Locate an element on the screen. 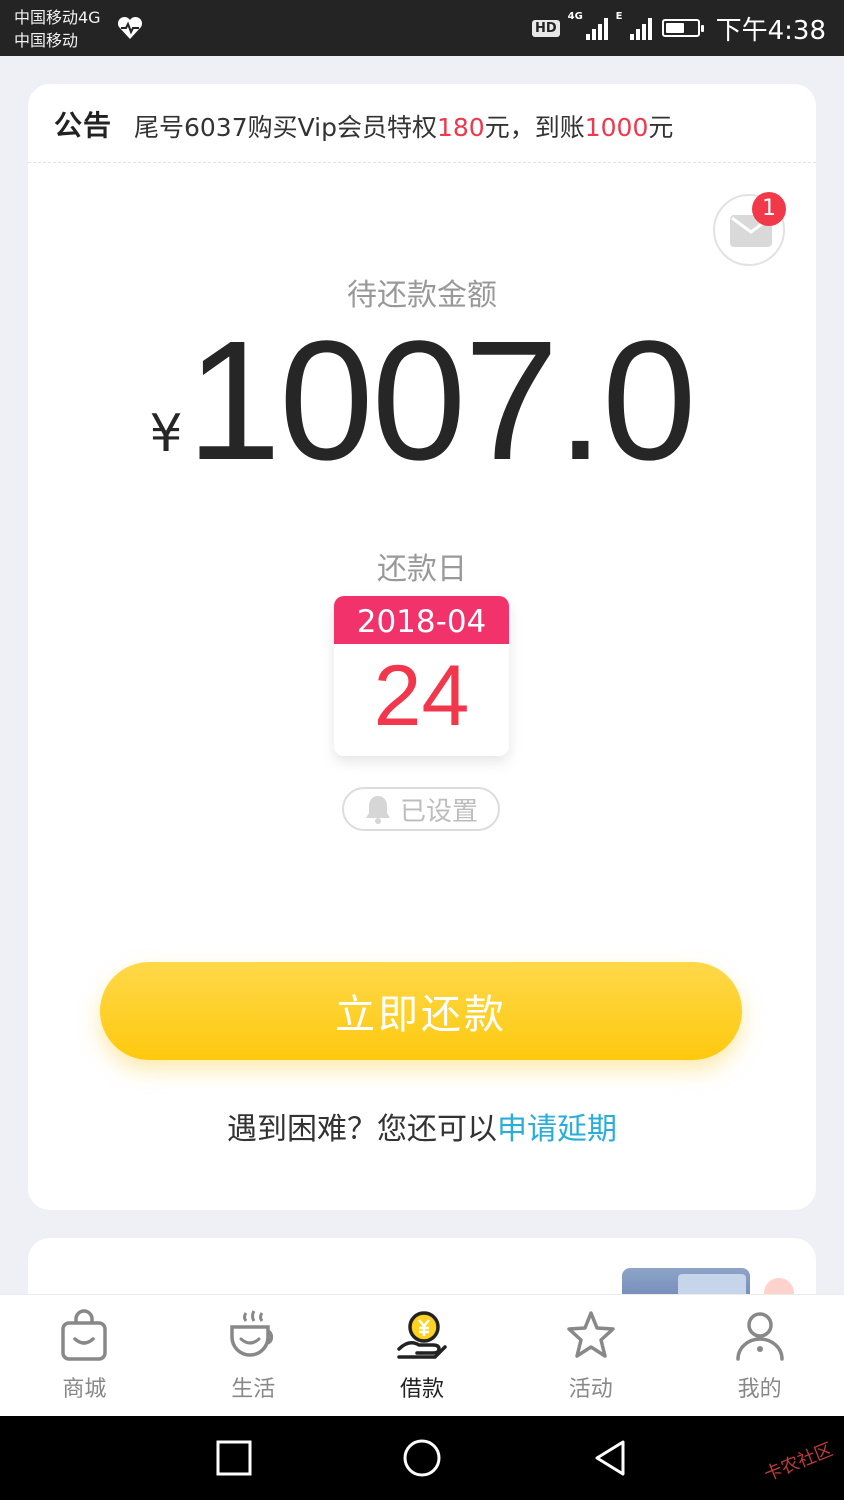  reminder-set-button: 已设置 is located at coordinates (421, 809).